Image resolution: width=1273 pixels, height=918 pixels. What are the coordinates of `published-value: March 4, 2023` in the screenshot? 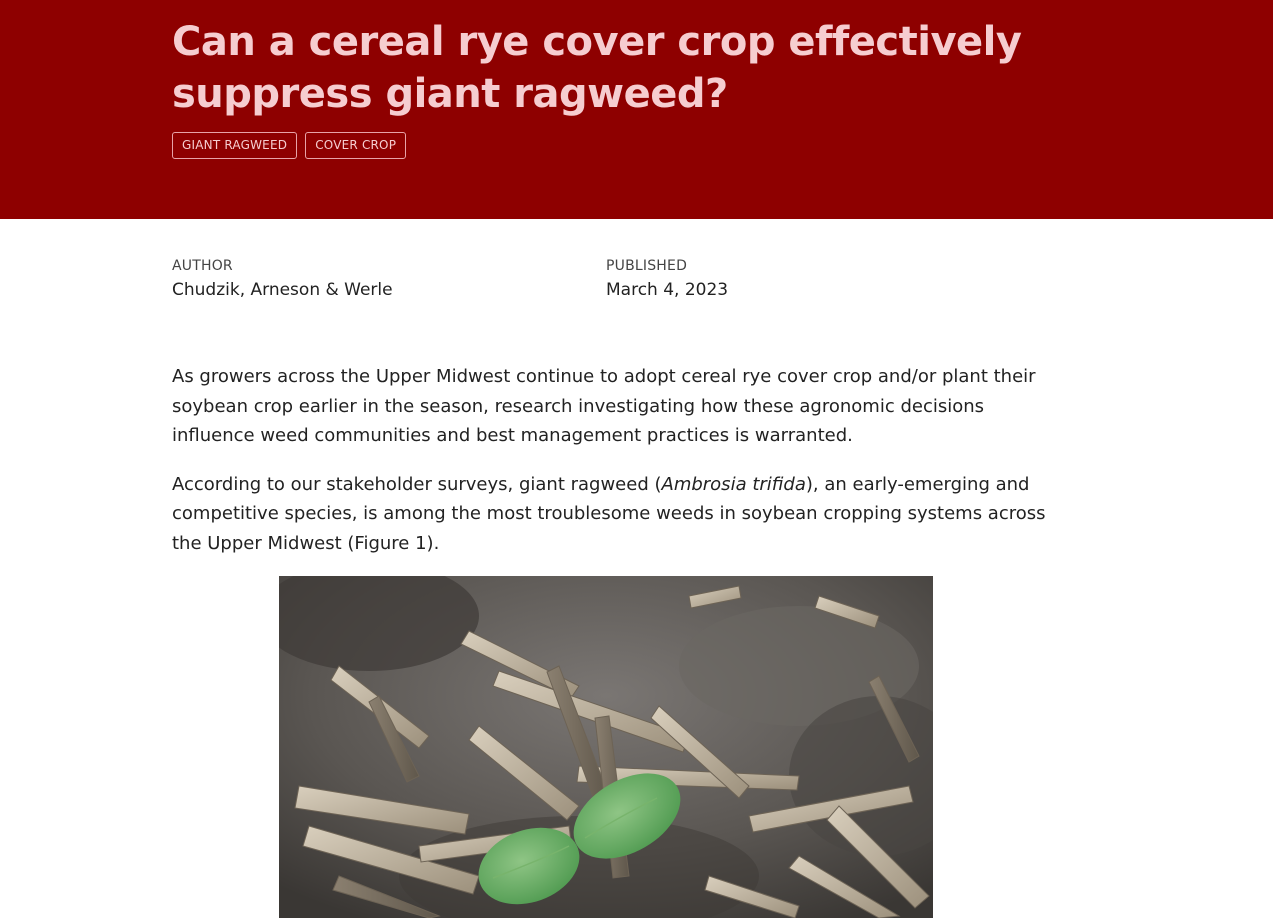 It's located at (667, 290).